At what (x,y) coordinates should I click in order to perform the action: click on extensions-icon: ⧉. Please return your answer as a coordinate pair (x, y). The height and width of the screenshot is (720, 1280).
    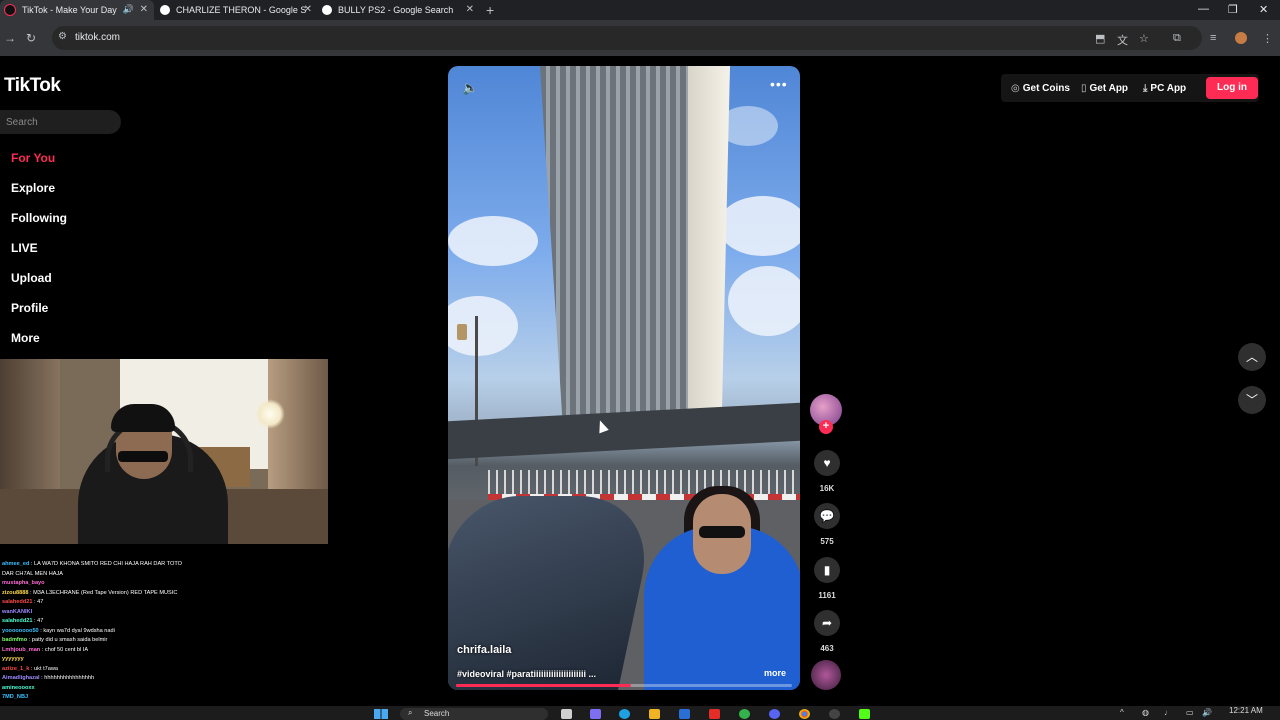
    Looking at the image, I should click on (1177, 38).